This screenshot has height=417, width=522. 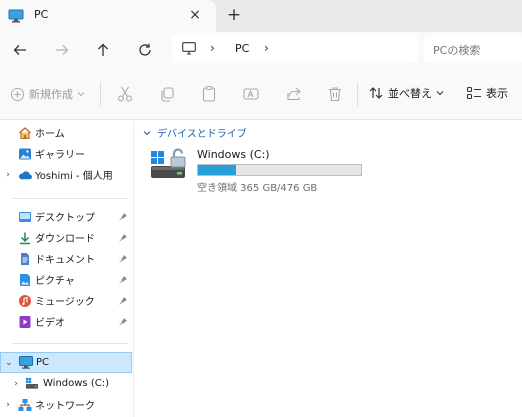 I want to click on forward-button, so click(x=62, y=50).